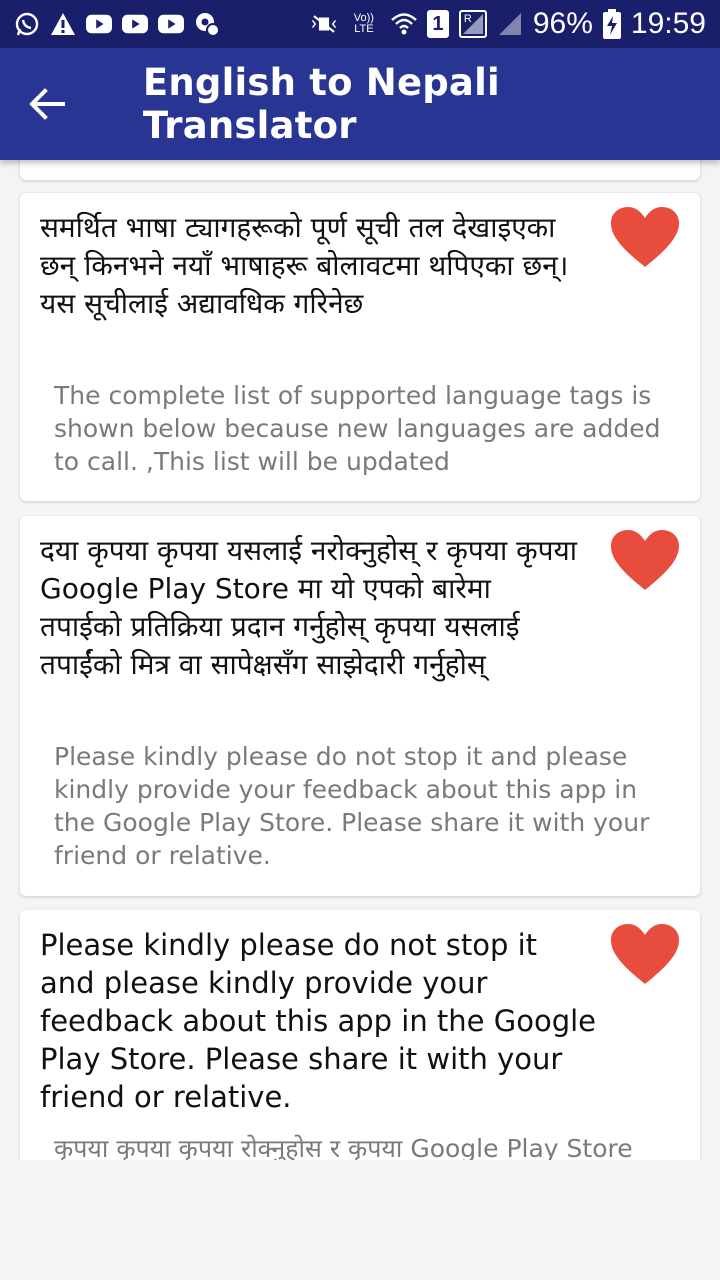 The height and width of the screenshot is (1280, 720). Describe the element at coordinates (27, 24) in the screenshot. I see `whatsapp-icon` at that location.